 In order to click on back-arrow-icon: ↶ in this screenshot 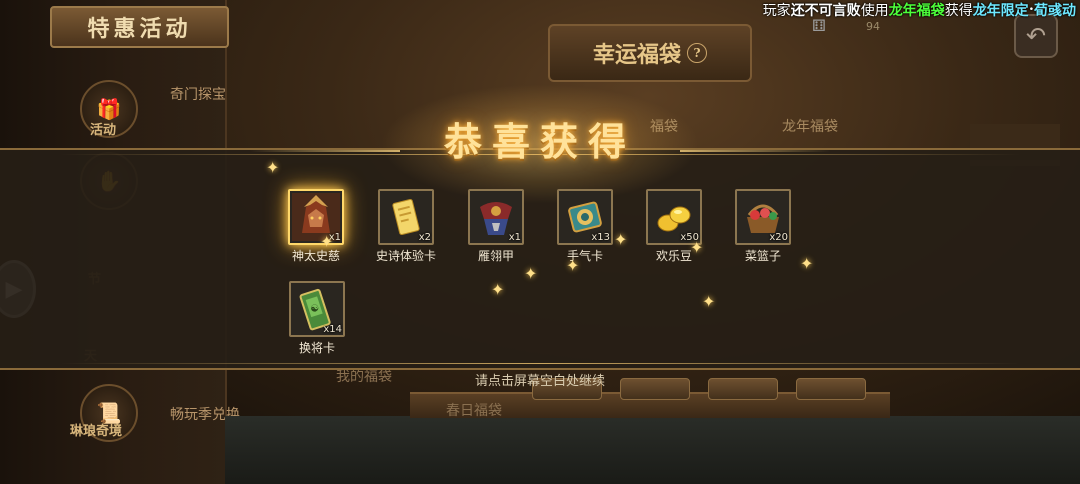, I will do `click(1036, 36)`.